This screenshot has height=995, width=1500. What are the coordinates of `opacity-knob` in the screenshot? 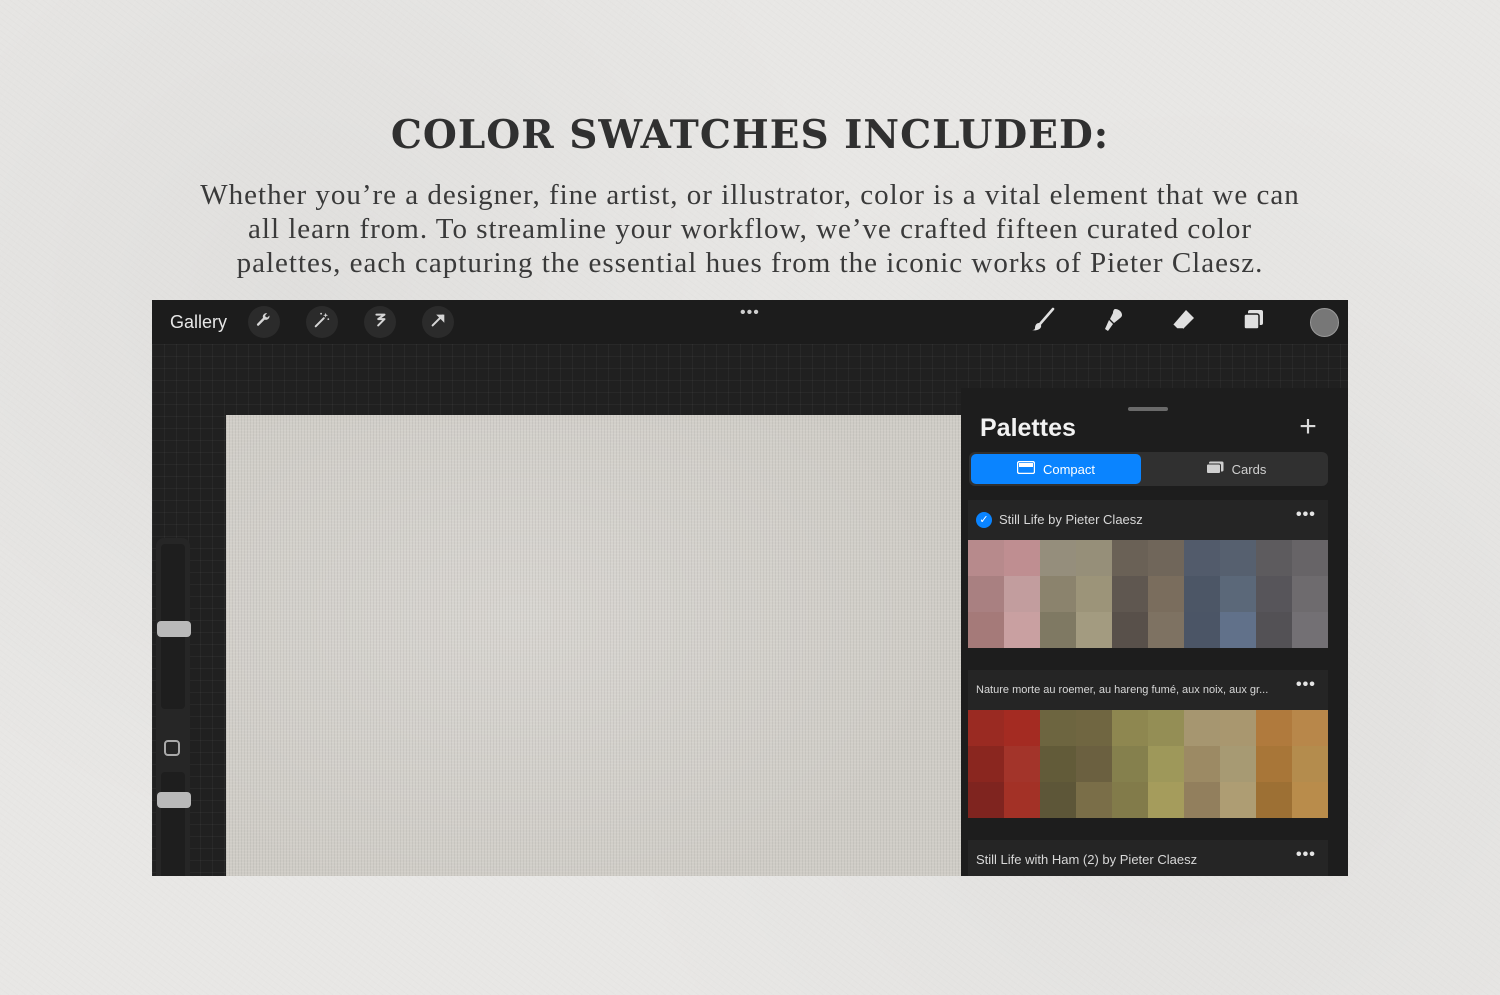 It's located at (174, 800).